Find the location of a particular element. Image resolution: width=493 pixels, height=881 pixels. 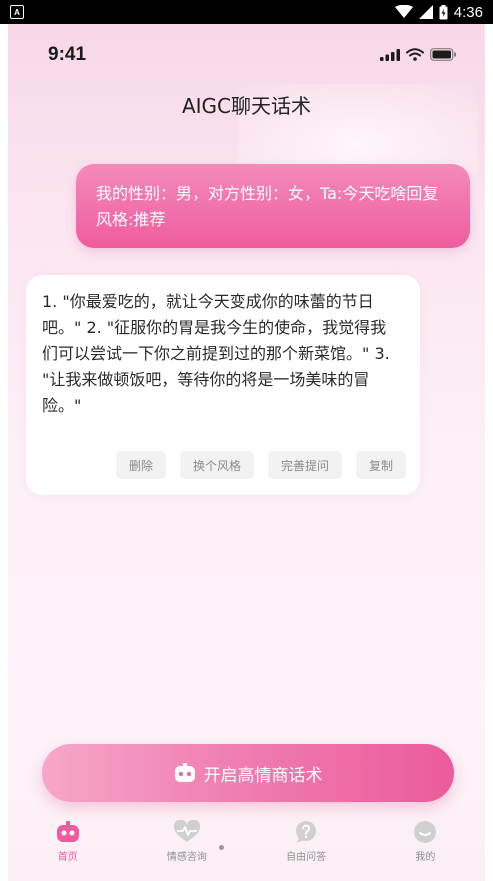

nav-item-qa: 自由问答 is located at coordinates (306, 845).